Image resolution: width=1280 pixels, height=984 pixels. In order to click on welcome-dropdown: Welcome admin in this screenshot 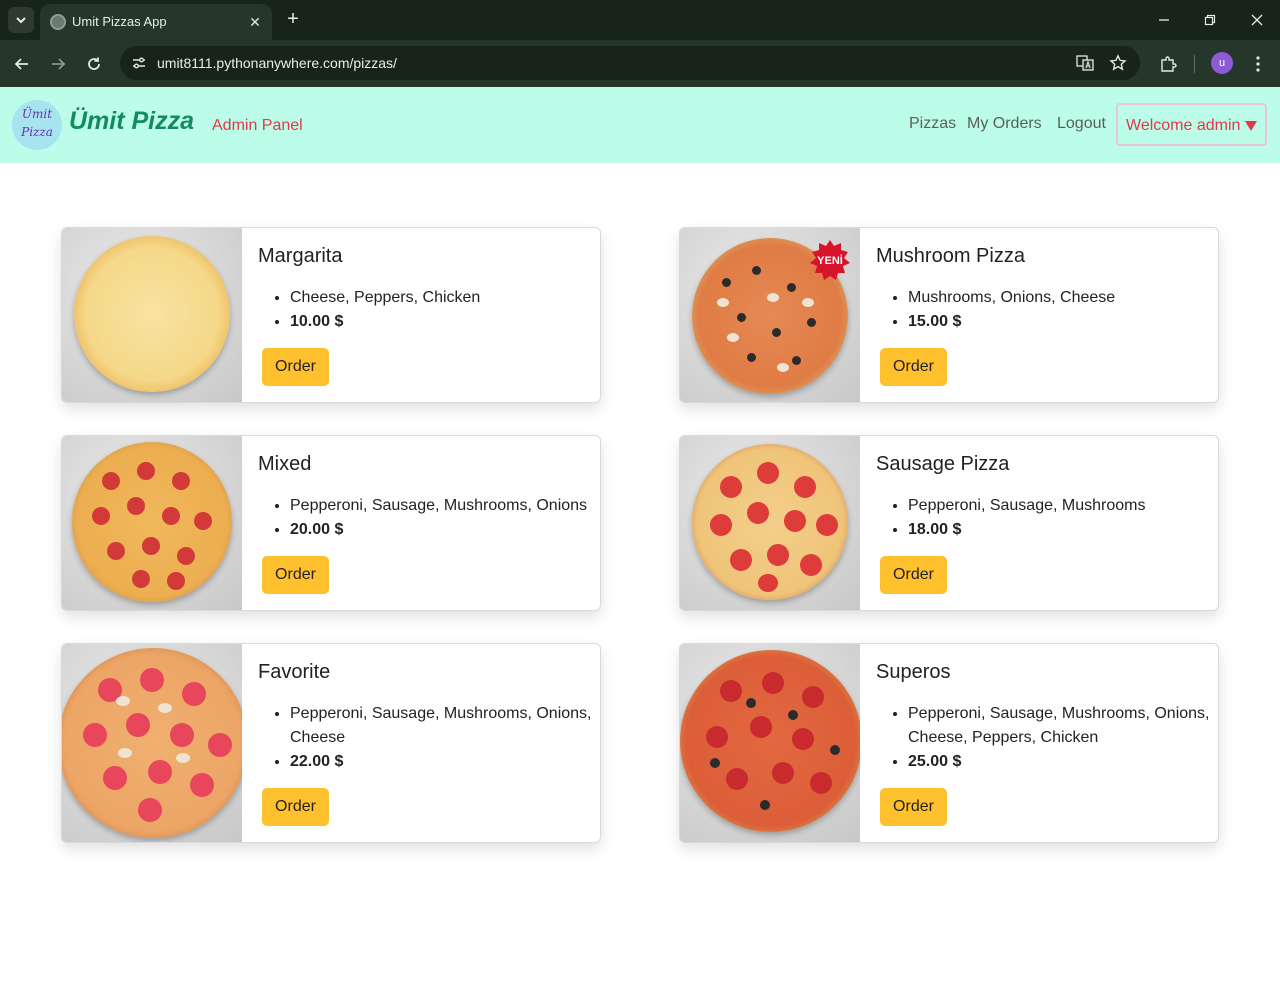, I will do `click(1191, 124)`.